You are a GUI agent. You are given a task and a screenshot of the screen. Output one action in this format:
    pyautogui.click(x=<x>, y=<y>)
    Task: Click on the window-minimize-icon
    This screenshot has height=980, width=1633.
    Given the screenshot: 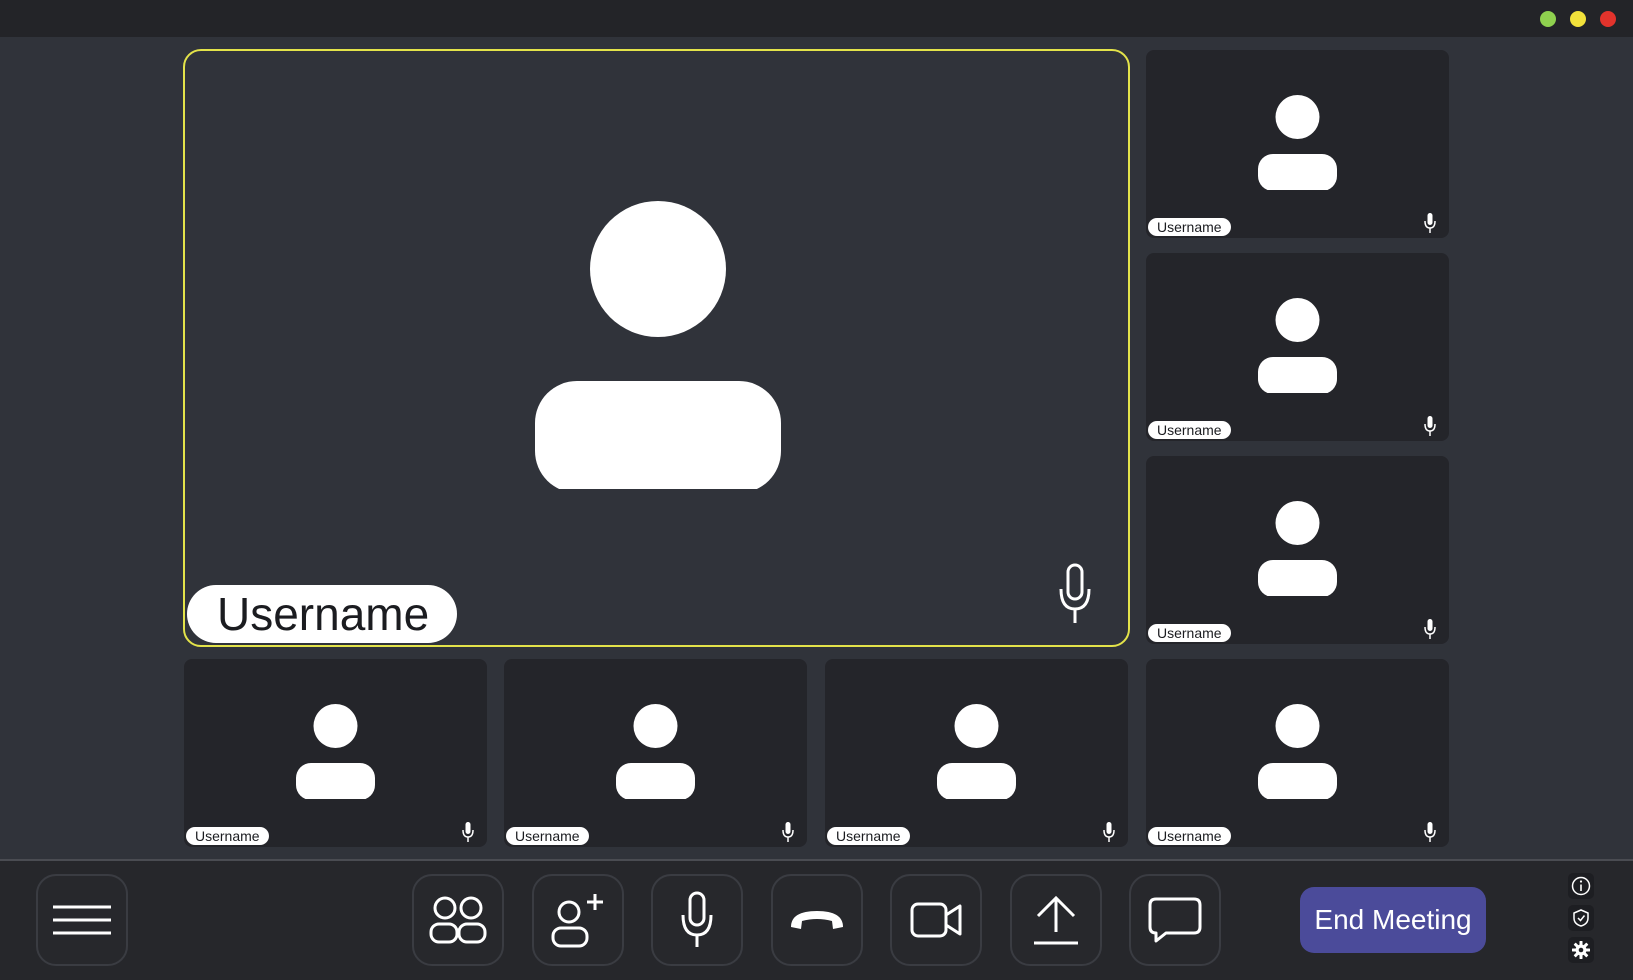 What is the action you would take?
    pyautogui.click(x=1548, y=19)
    